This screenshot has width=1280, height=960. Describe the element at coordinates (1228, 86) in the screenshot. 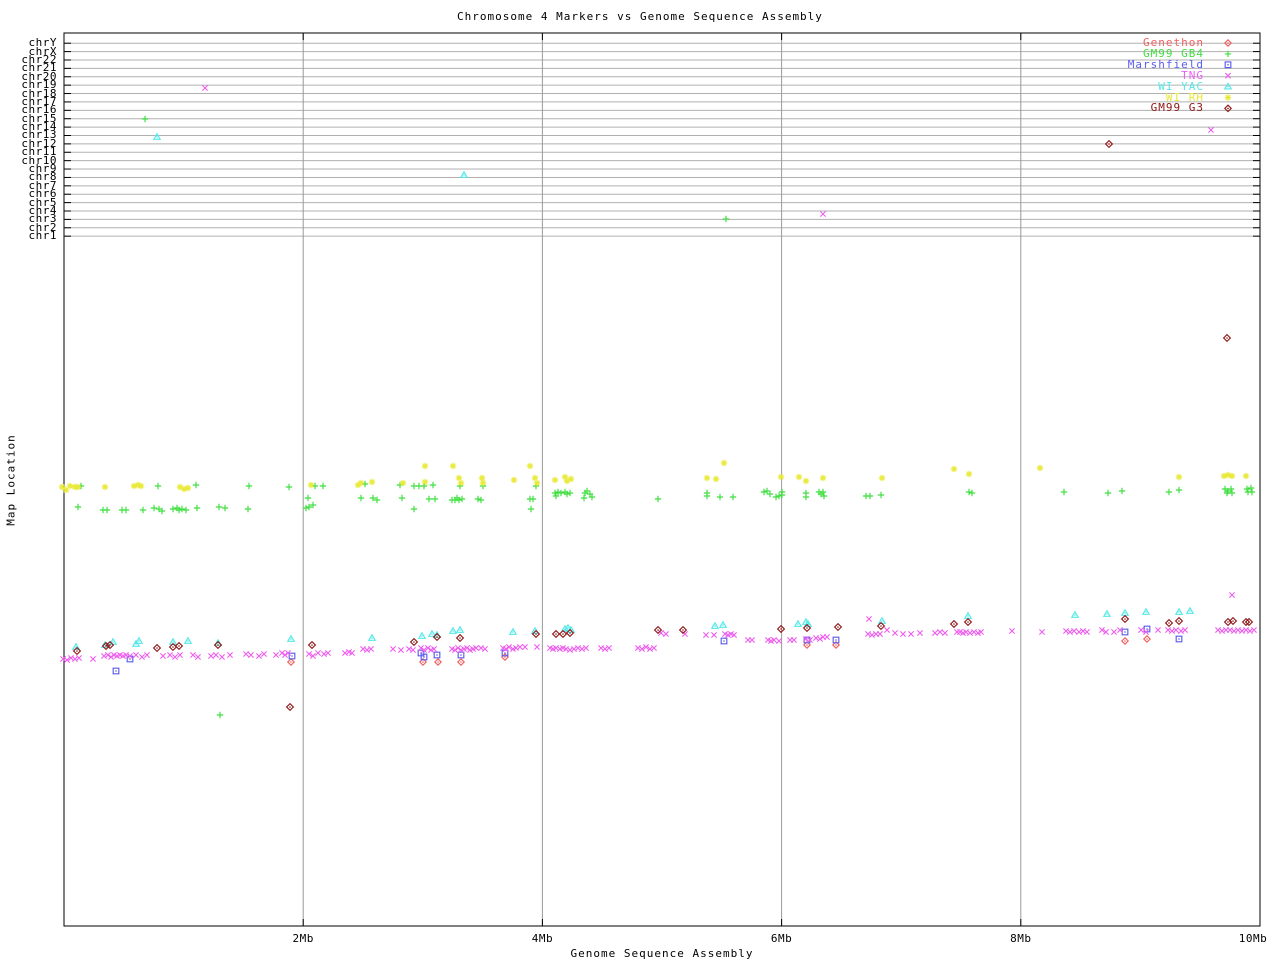

I see `legend-marker-wi_yac` at that location.